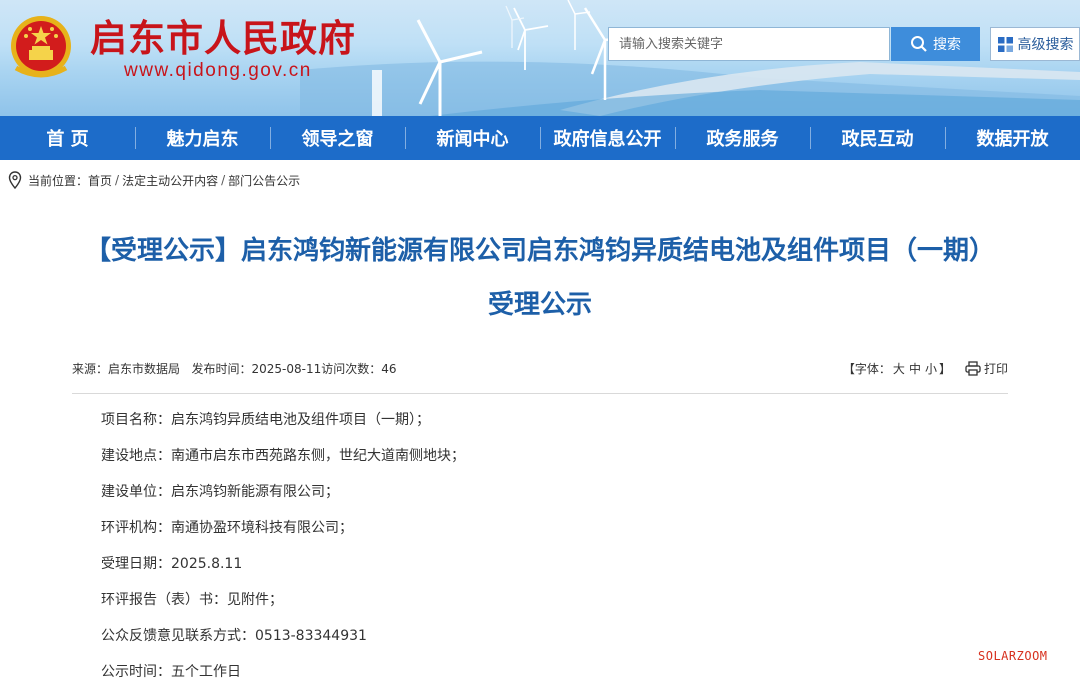 The height and width of the screenshot is (692, 1080). Describe the element at coordinates (1045, 45) in the screenshot. I see `advanced-search-label: 高级搜索` at that location.